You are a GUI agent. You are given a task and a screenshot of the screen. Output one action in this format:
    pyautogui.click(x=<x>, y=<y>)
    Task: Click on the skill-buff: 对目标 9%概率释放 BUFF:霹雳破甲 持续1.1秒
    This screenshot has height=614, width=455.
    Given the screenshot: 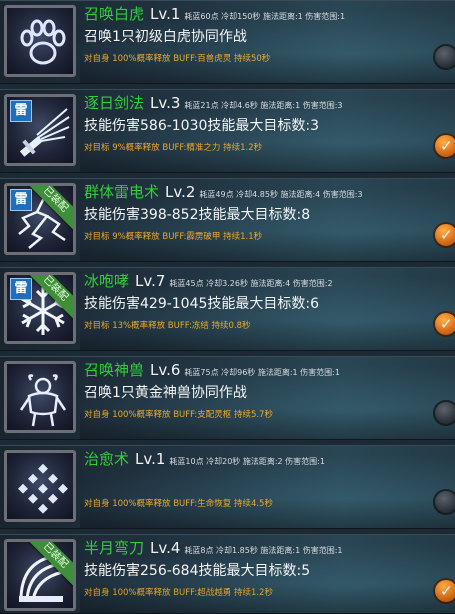 What is the action you would take?
    pyautogui.click(x=173, y=237)
    